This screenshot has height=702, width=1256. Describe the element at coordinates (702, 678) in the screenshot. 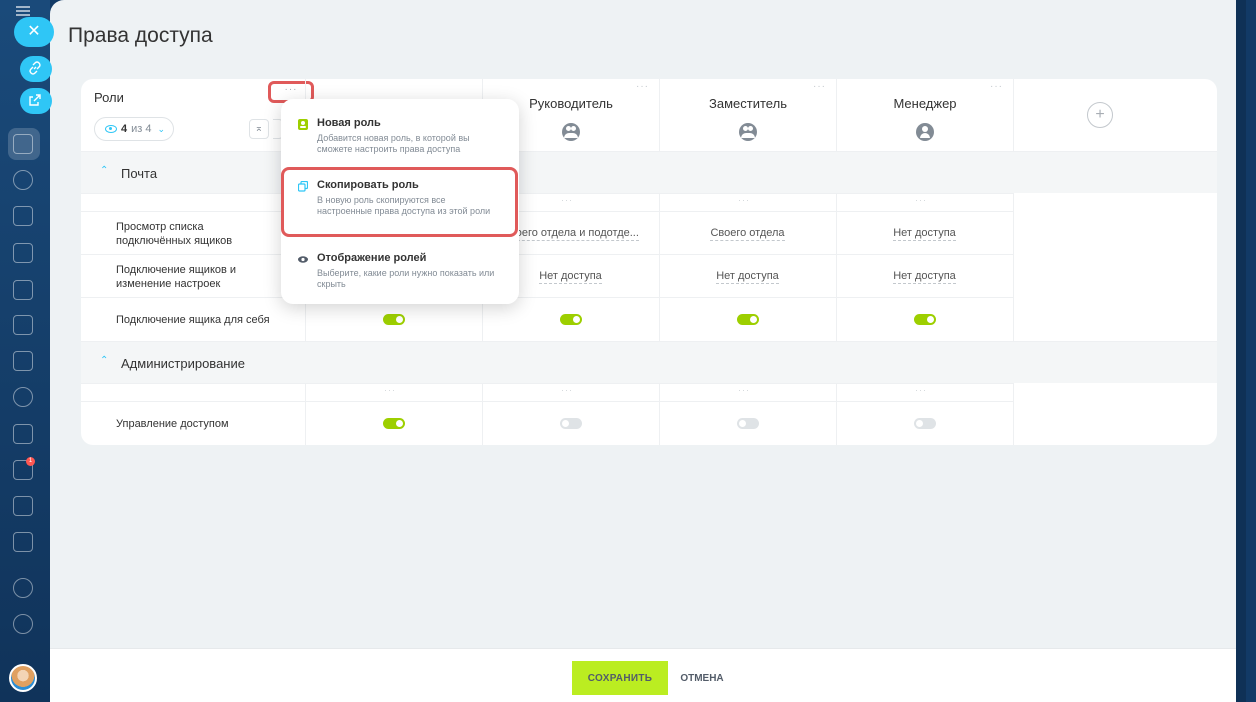

I see `cancel-button: ОТМЕНА` at that location.